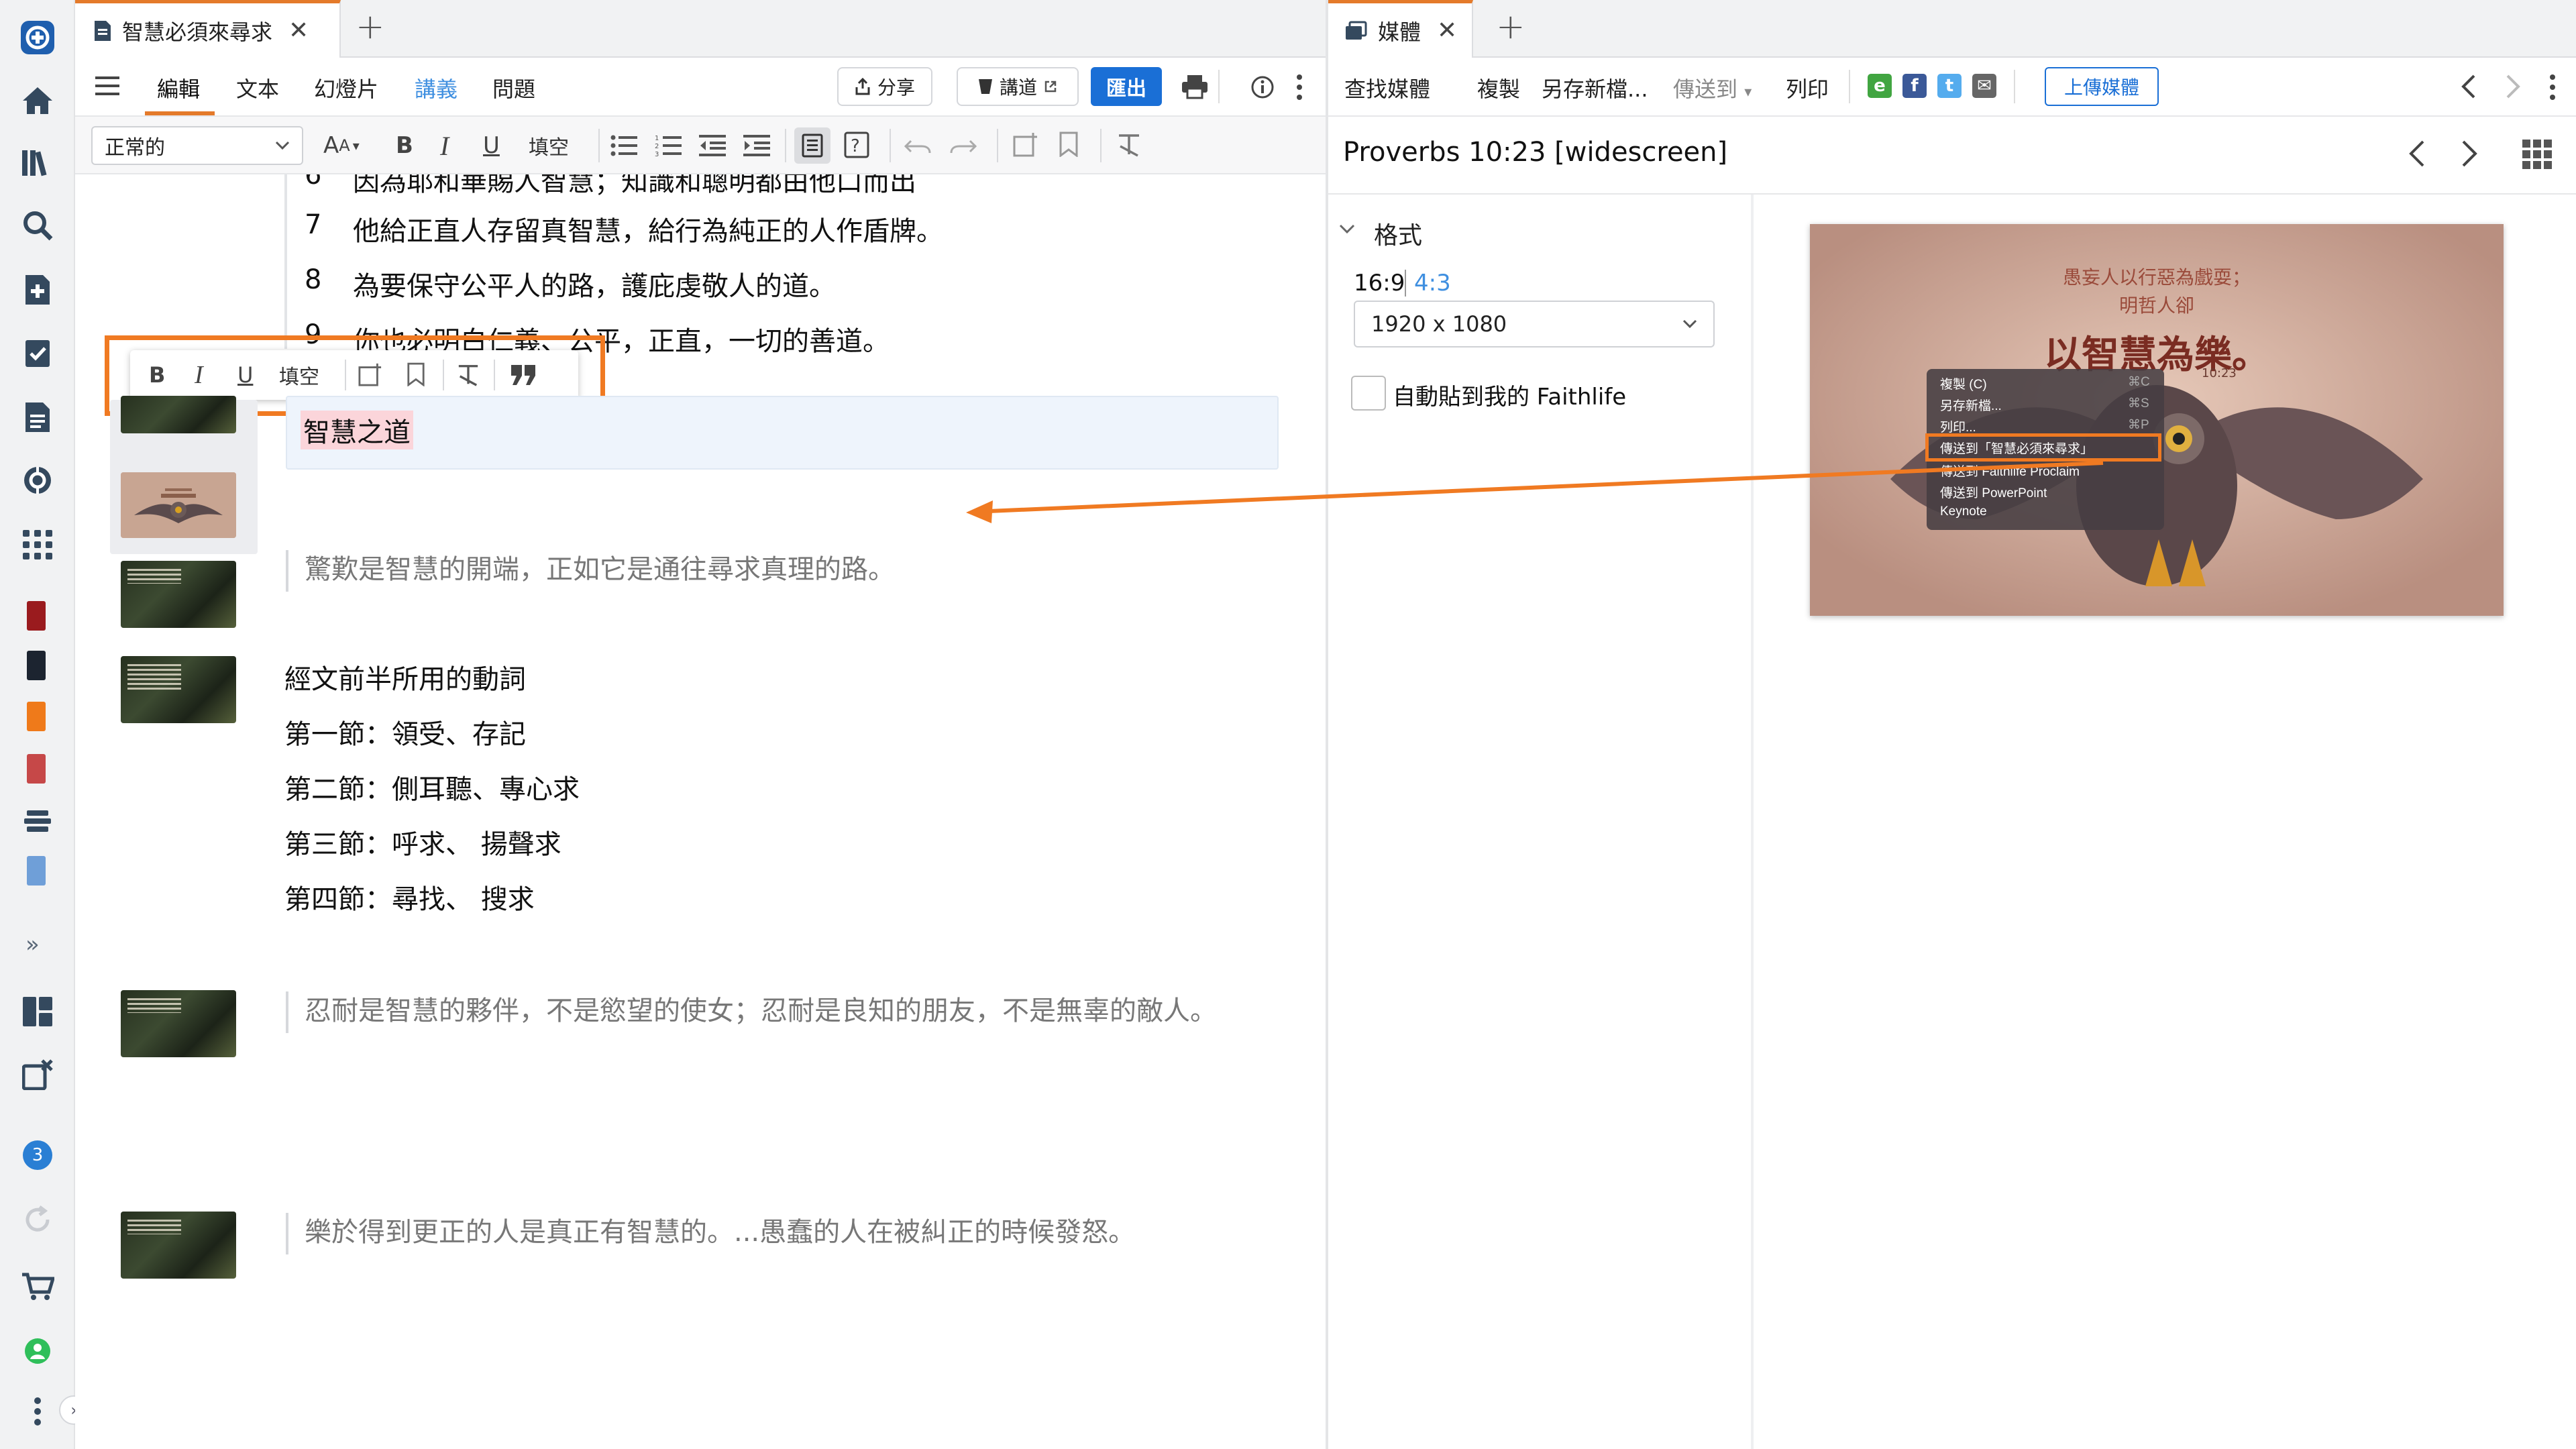 The height and width of the screenshot is (1449, 2576). What do you see at coordinates (197, 145) in the screenshot?
I see `paragraph-style-select: 正常的` at bounding box center [197, 145].